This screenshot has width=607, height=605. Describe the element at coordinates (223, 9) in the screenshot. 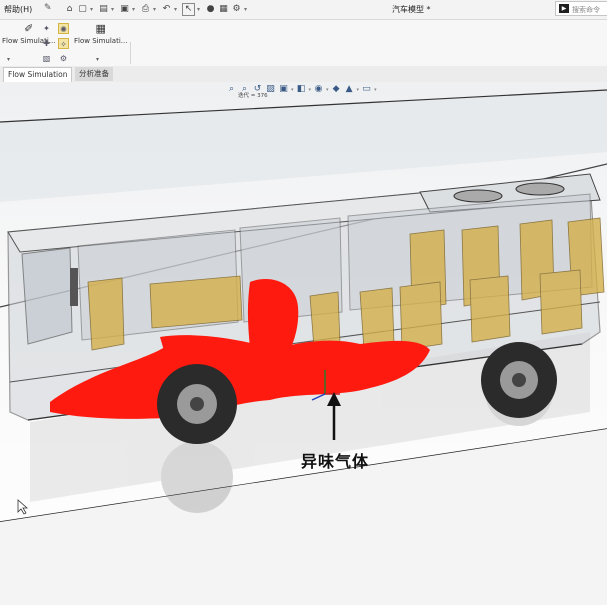

I see `file-properties-icon: ▦` at that location.